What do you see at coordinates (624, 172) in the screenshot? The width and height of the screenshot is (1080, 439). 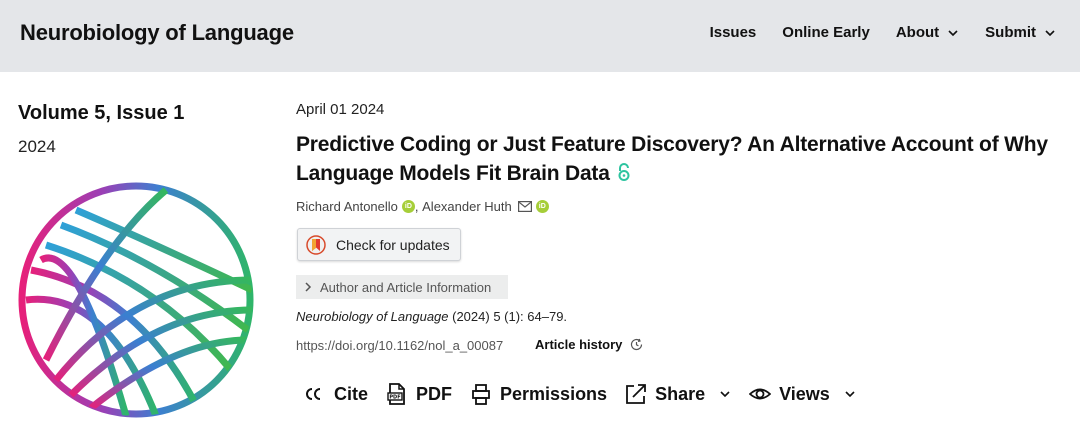 I see `open-access-lock-icon` at bounding box center [624, 172].